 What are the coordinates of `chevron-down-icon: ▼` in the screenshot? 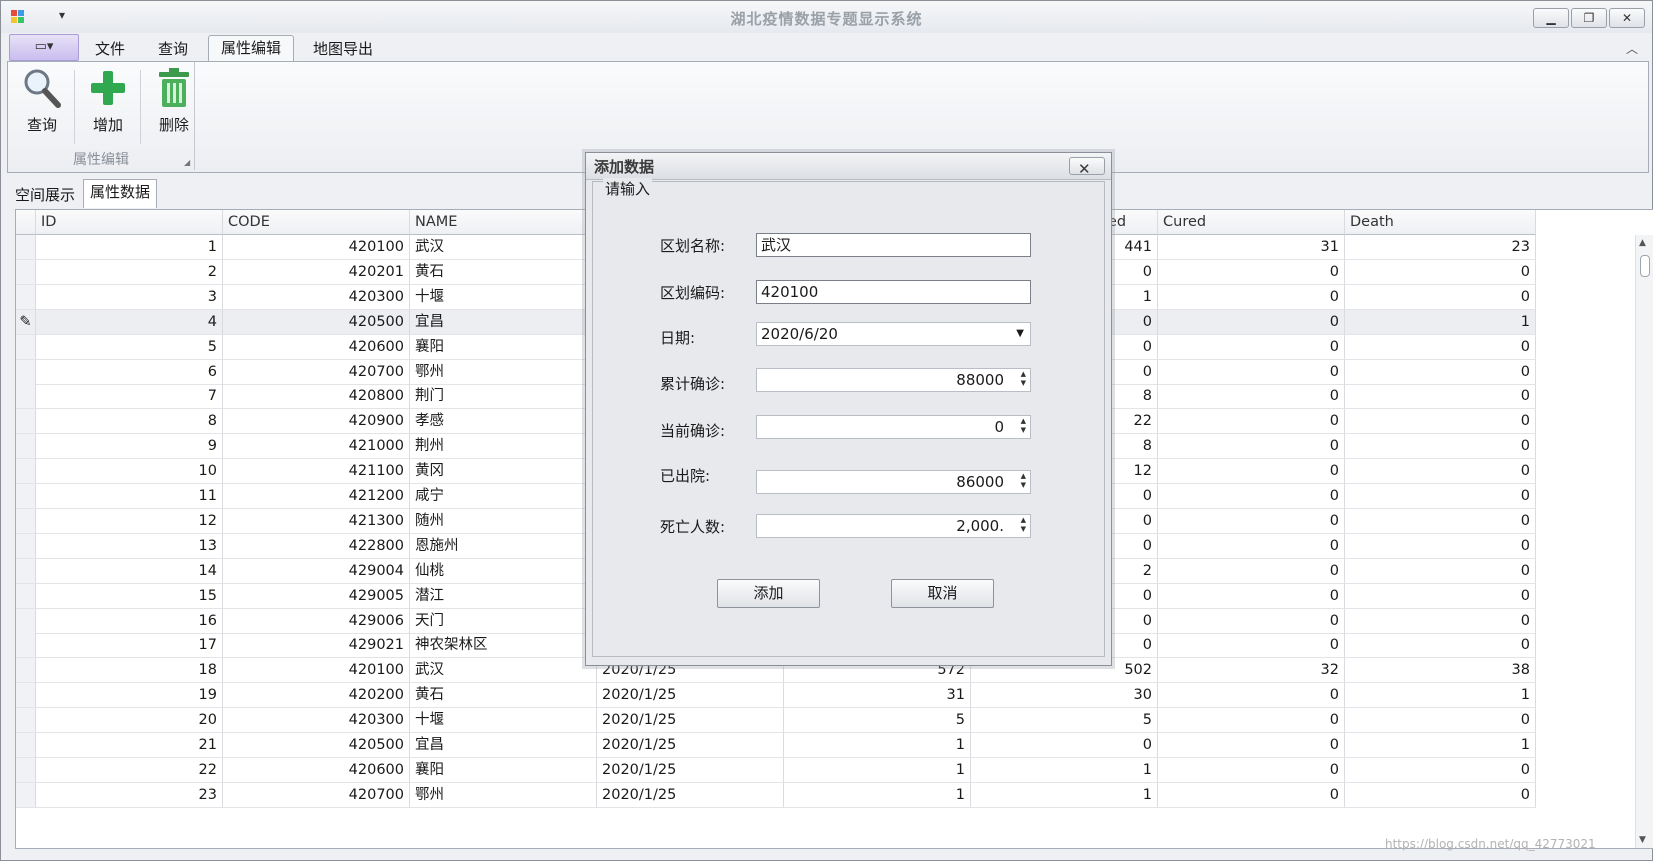 It's located at (1020, 334).